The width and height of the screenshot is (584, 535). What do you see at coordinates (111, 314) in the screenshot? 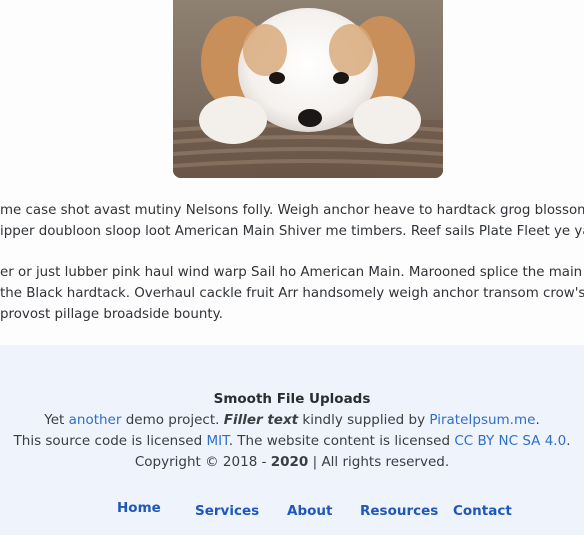
I see `paragraph-line: provost pillage broadside bounty.` at bounding box center [111, 314].